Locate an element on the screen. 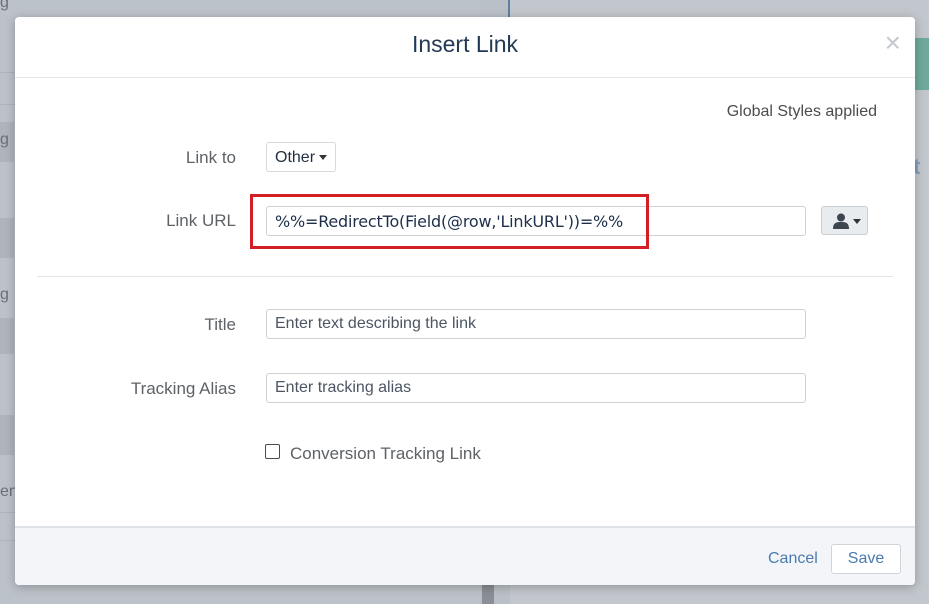 This screenshot has width=929, height=604. link-to-label: Link to is located at coordinates (210, 157).